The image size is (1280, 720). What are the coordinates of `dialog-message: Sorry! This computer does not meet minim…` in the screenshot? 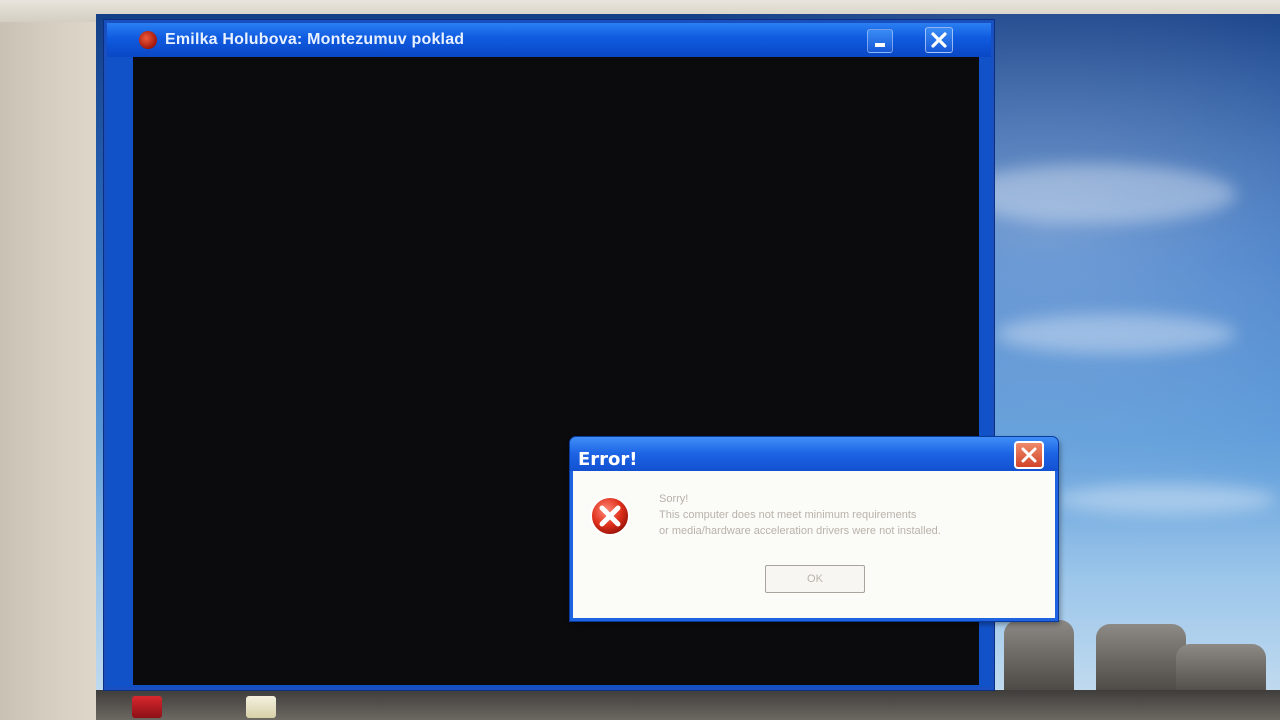 It's located at (855, 515).